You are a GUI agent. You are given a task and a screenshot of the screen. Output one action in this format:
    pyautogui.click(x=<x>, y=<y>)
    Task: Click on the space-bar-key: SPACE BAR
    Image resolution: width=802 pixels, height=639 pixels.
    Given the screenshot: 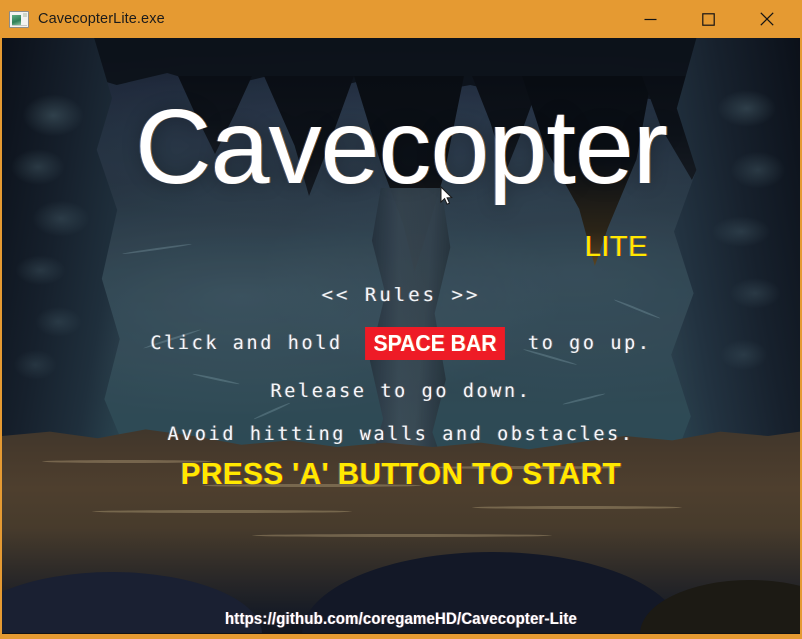 What is the action you would take?
    pyautogui.click(x=435, y=344)
    